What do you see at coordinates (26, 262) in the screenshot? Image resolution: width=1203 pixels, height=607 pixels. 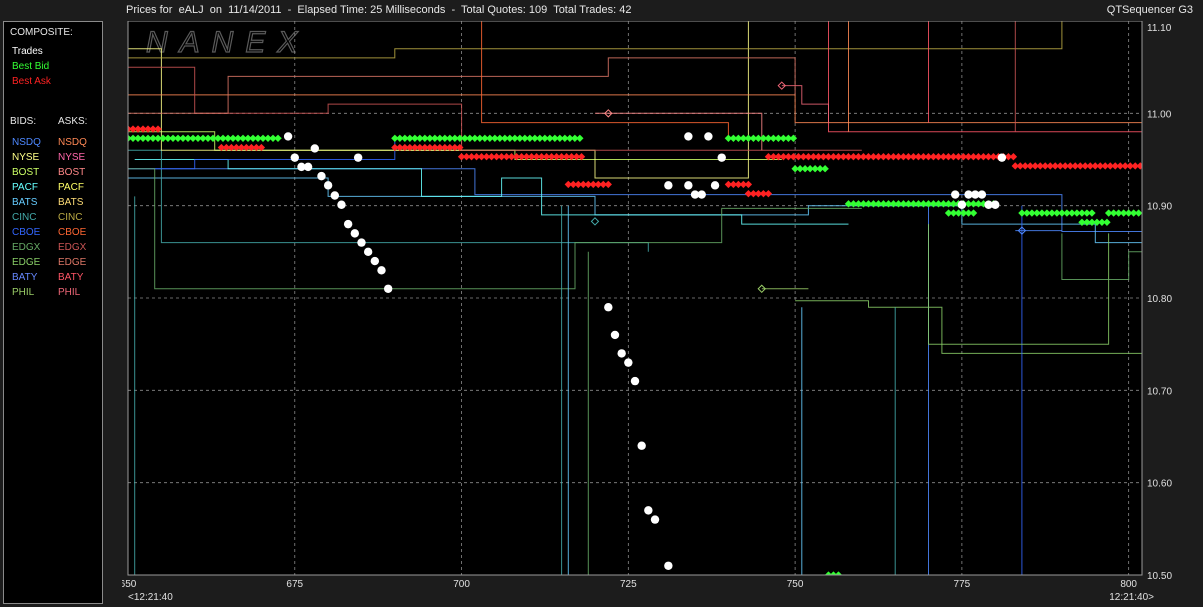 I see `legend-bid-edge: EDGE` at bounding box center [26, 262].